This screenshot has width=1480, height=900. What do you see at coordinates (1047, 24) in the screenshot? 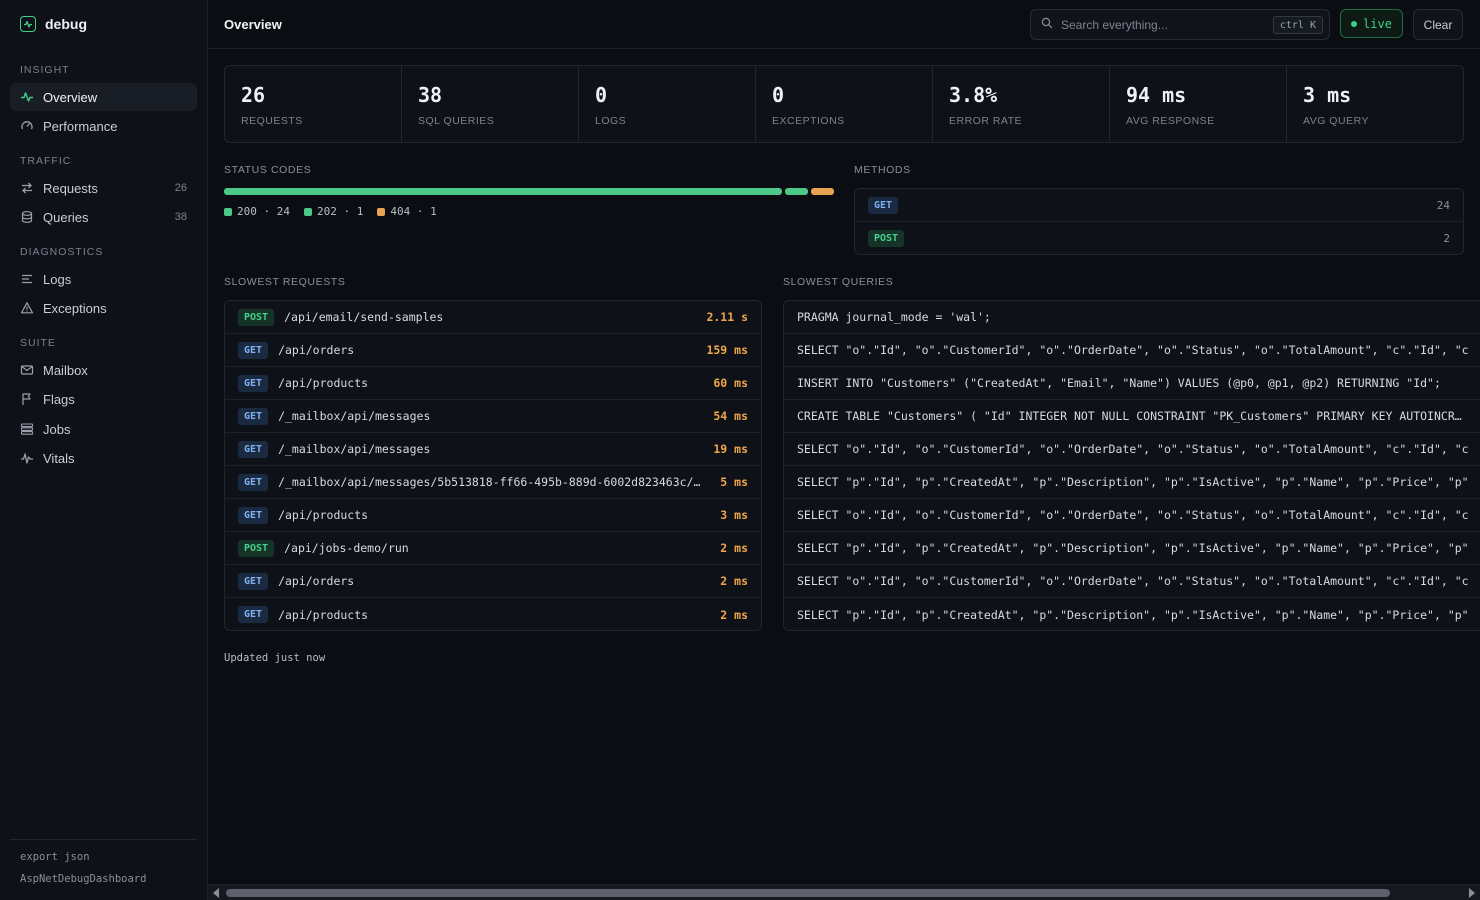
I see `search-icon` at bounding box center [1047, 24].